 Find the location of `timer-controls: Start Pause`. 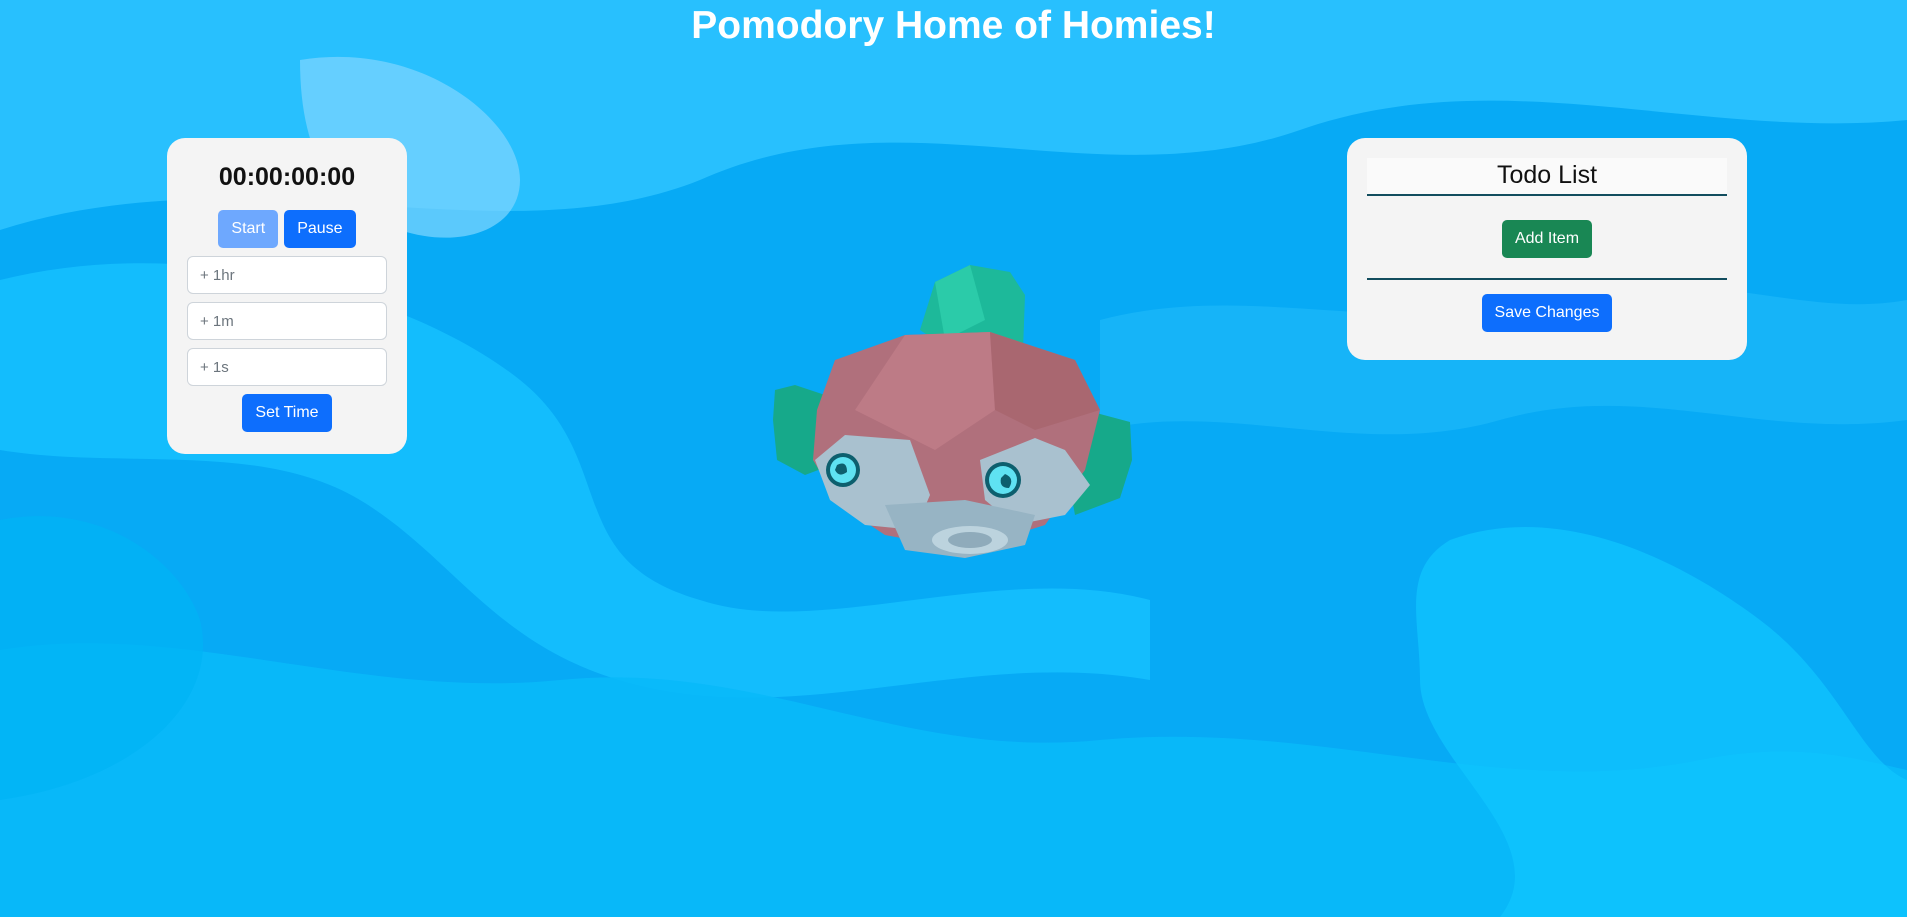

timer-controls: Start Pause is located at coordinates (287, 229).